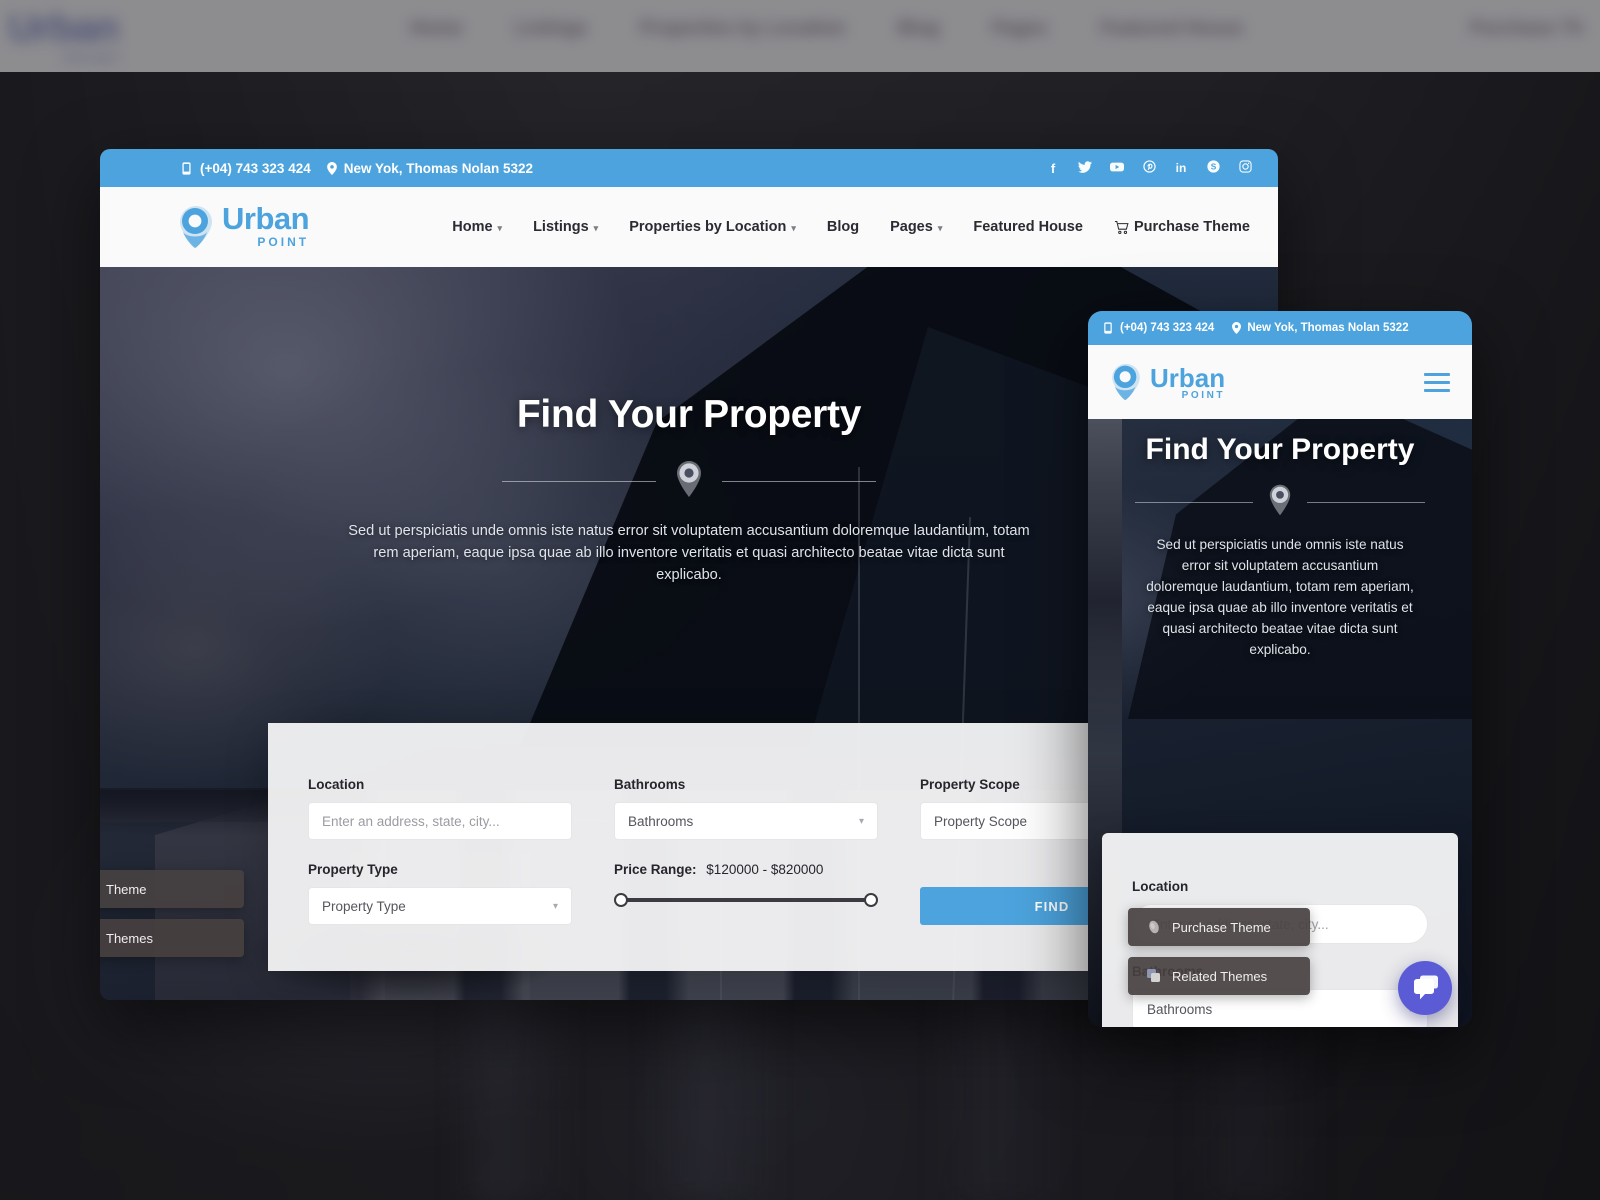  I want to click on linkedin-icon: in, so click(1181, 168).